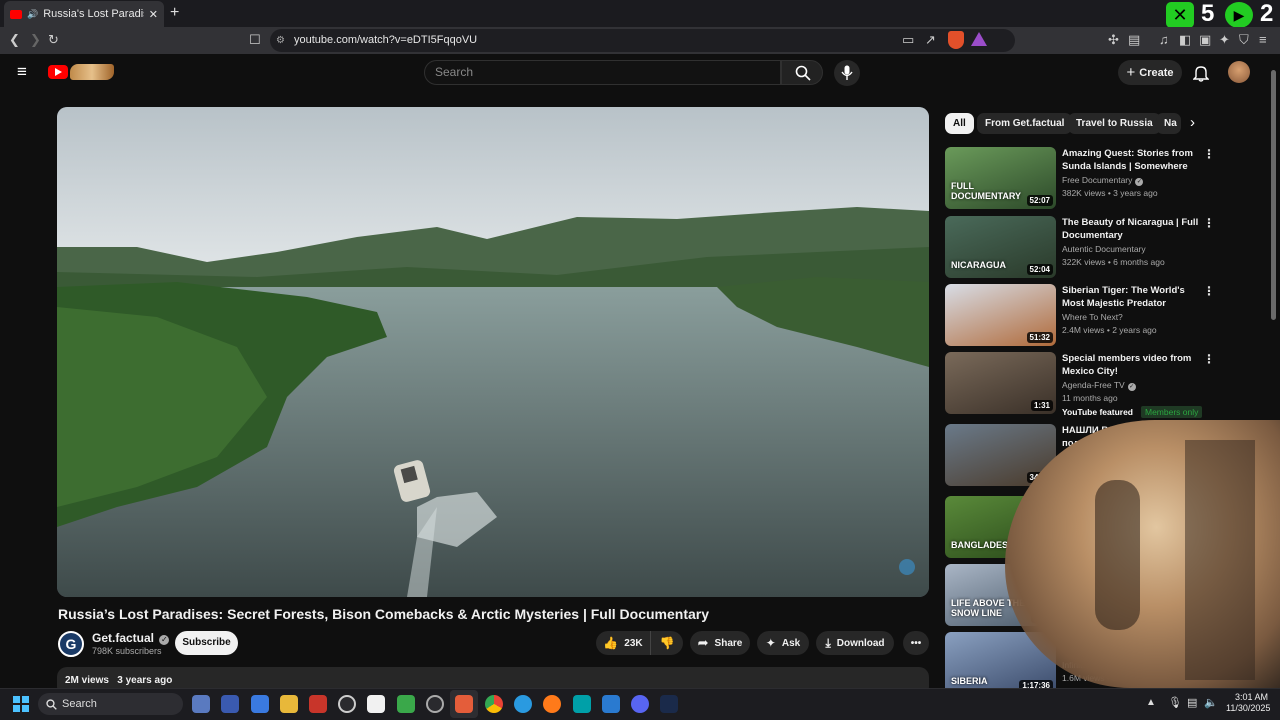 The image size is (1280, 720). Describe the element at coordinates (956, 40) in the screenshot. I see `brave-shield-icon` at that location.